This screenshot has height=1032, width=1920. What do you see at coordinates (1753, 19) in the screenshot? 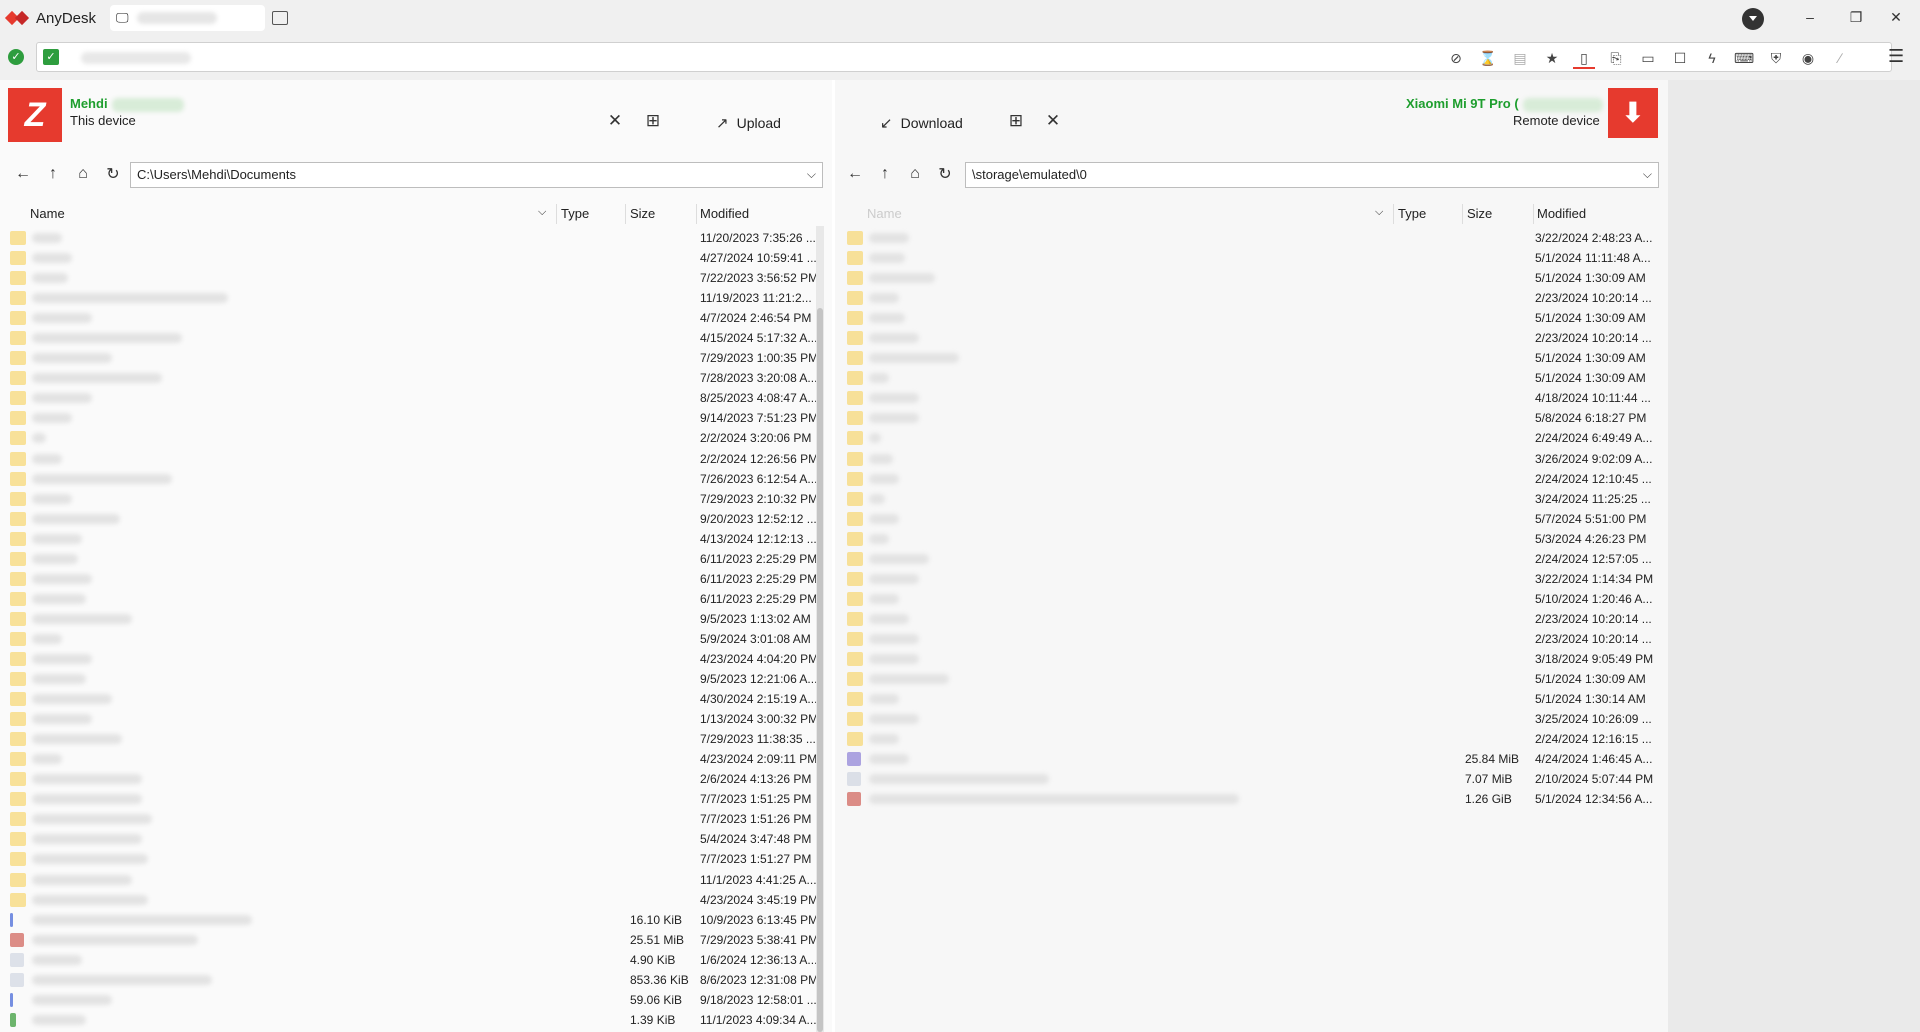
I see `account-menu-icon` at bounding box center [1753, 19].